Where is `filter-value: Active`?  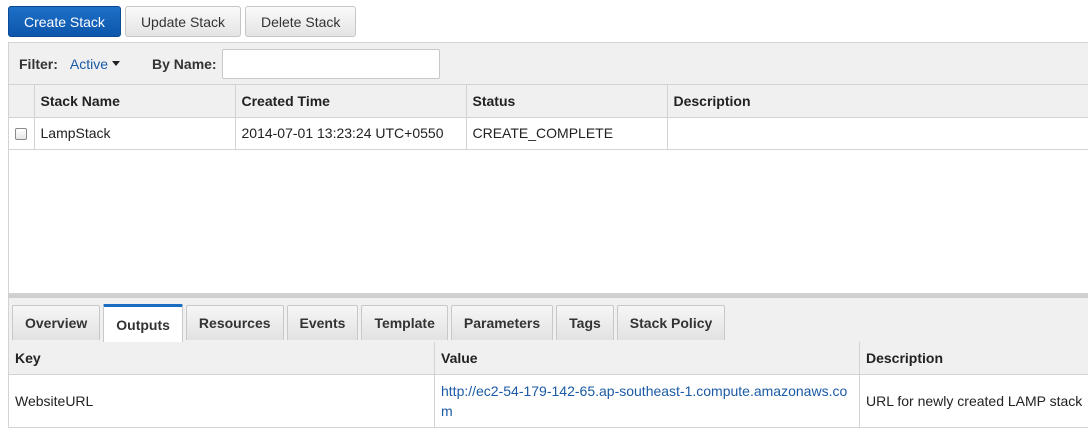 filter-value: Active is located at coordinates (89, 63).